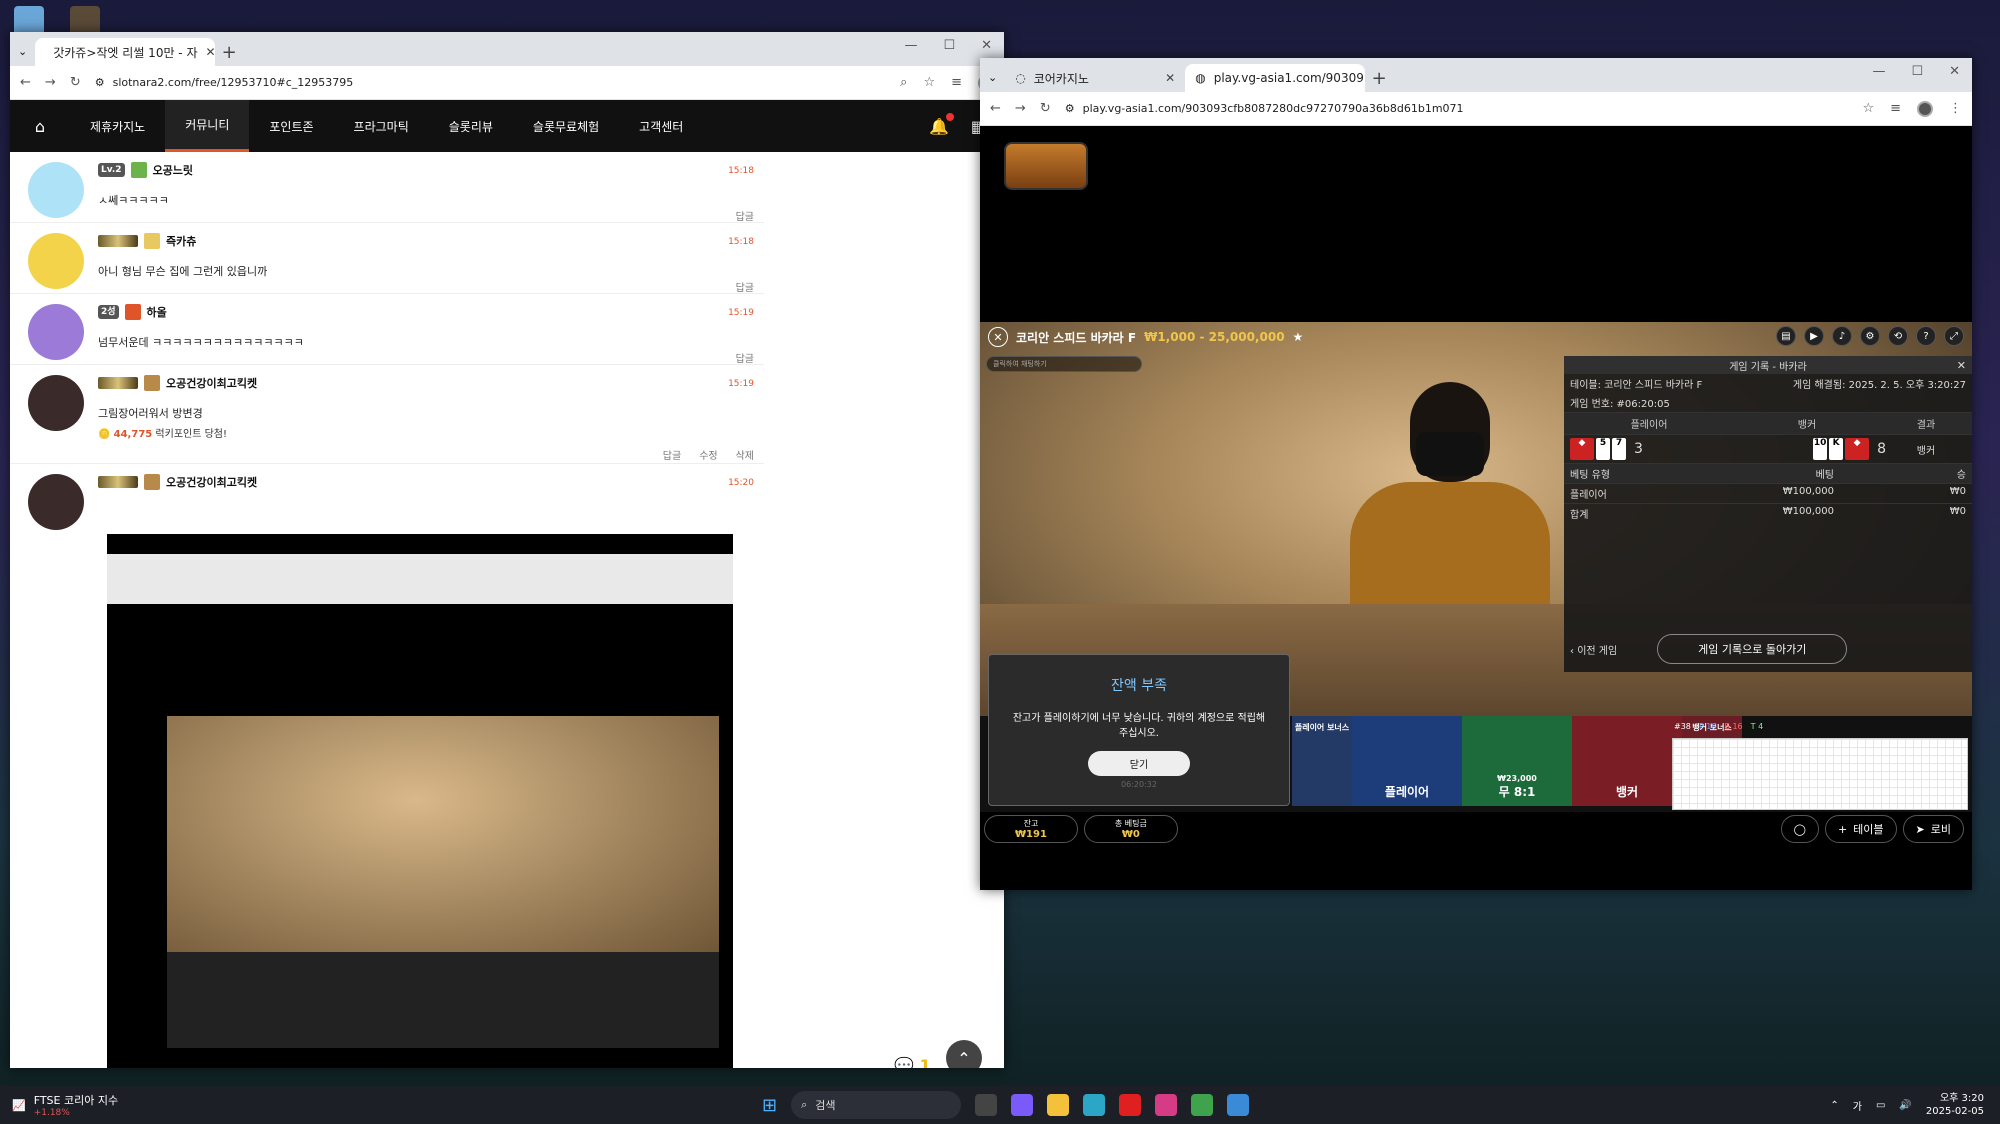  What do you see at coordinates (1814, 336) in the screenshot?
I see `video-icon: ▶` at bounding box center [1814, 336].